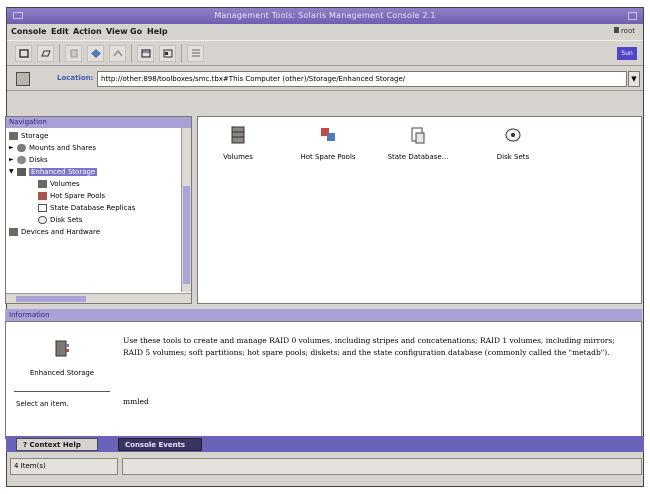  Describe the element at coordinates (13, 135) in the screenshot. I see `storage-icon` at that location.